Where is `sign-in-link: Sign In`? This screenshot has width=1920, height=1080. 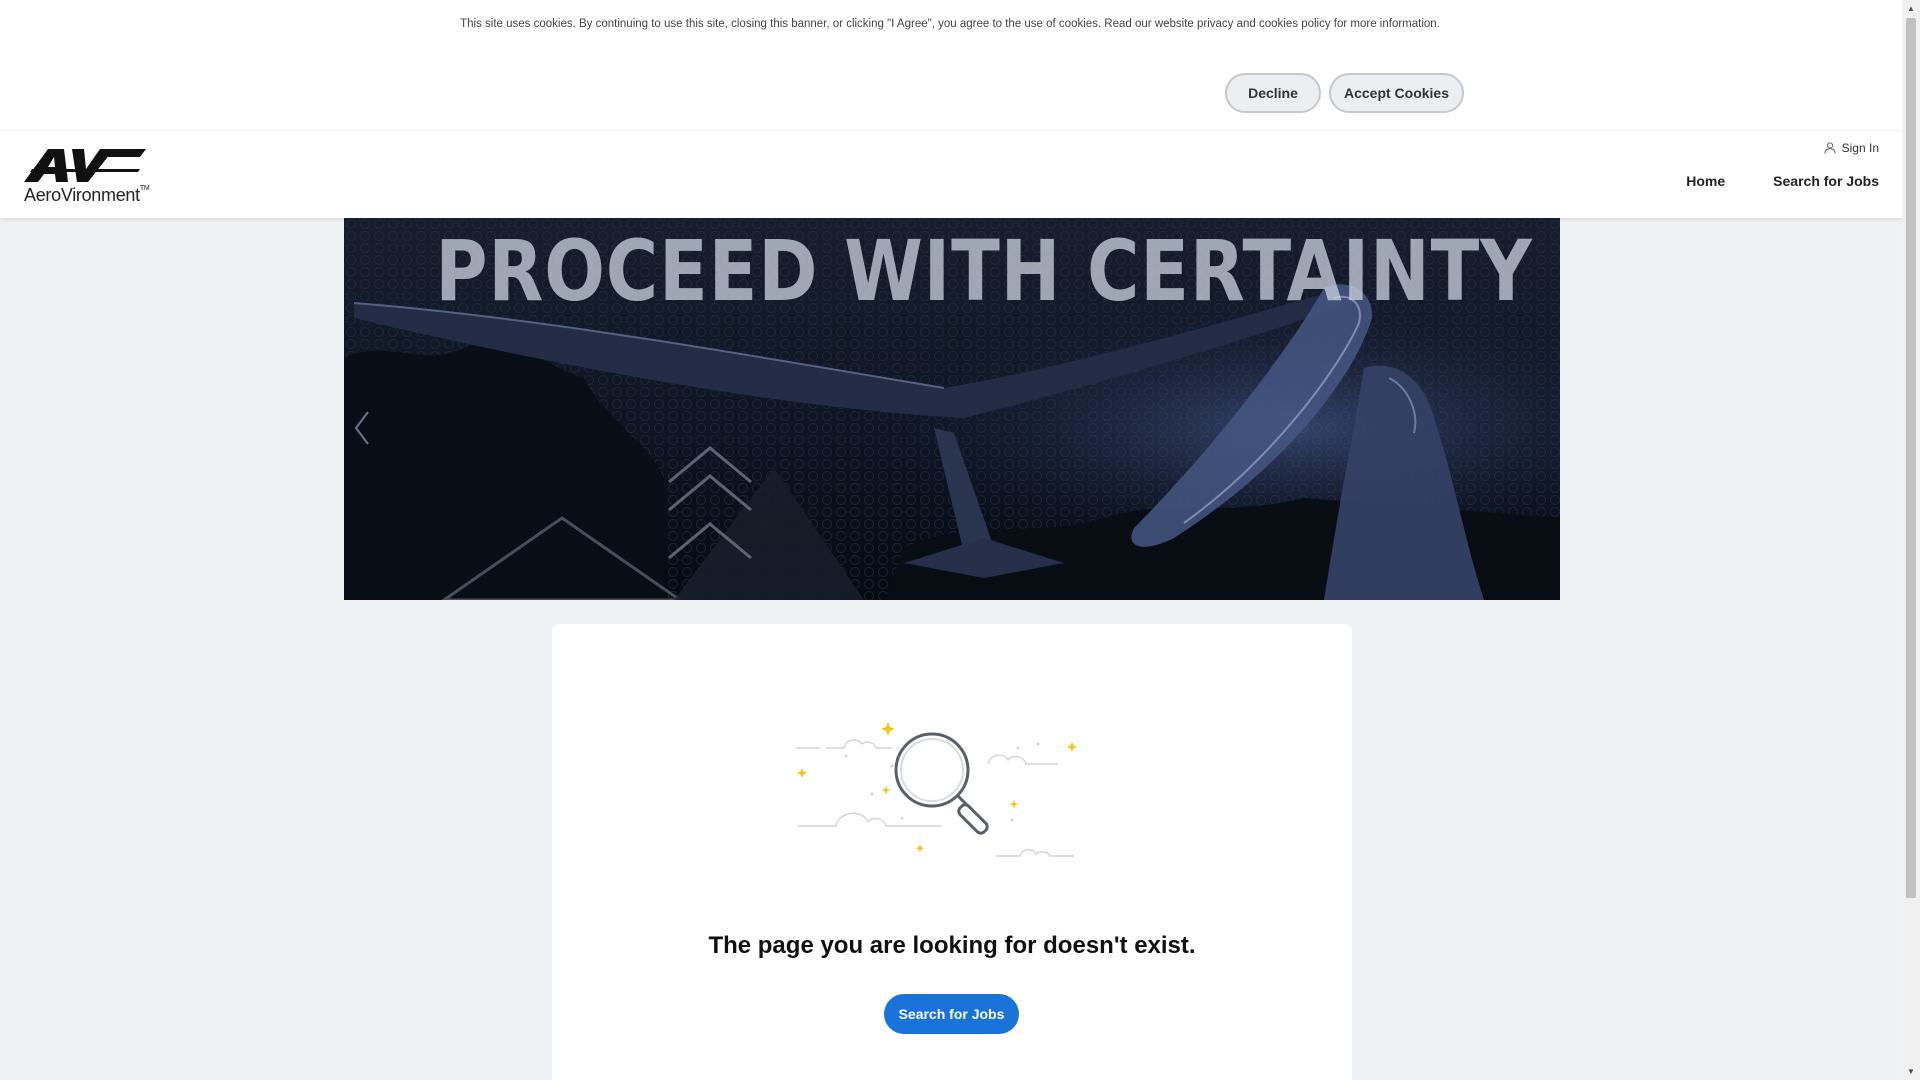
sign-in-link: Sign In is located at coordinates (1851, 148).